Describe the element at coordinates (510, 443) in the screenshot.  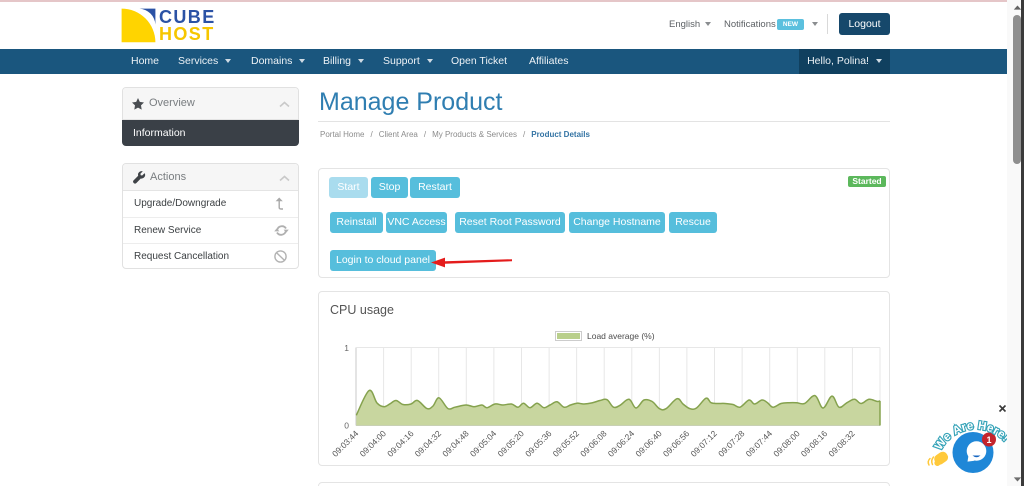
I see `svg-text: 09:05:20` at that location.